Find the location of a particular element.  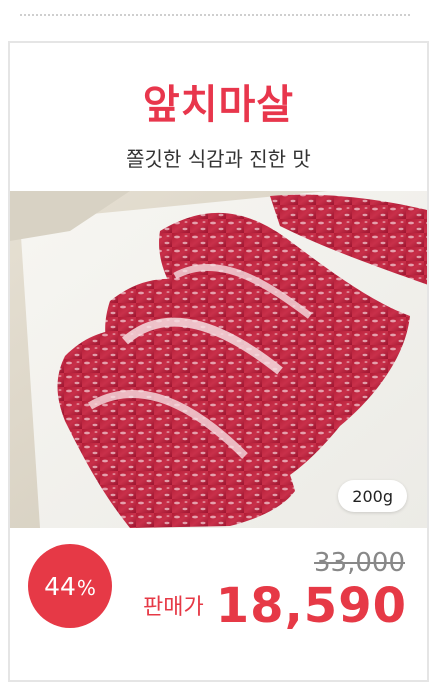

weight-badge: 200g is located at coordinates (372, 496).